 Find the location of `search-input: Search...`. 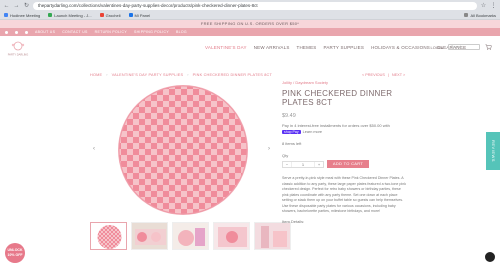

search-input: Search... is located at coordinates (464, 47).